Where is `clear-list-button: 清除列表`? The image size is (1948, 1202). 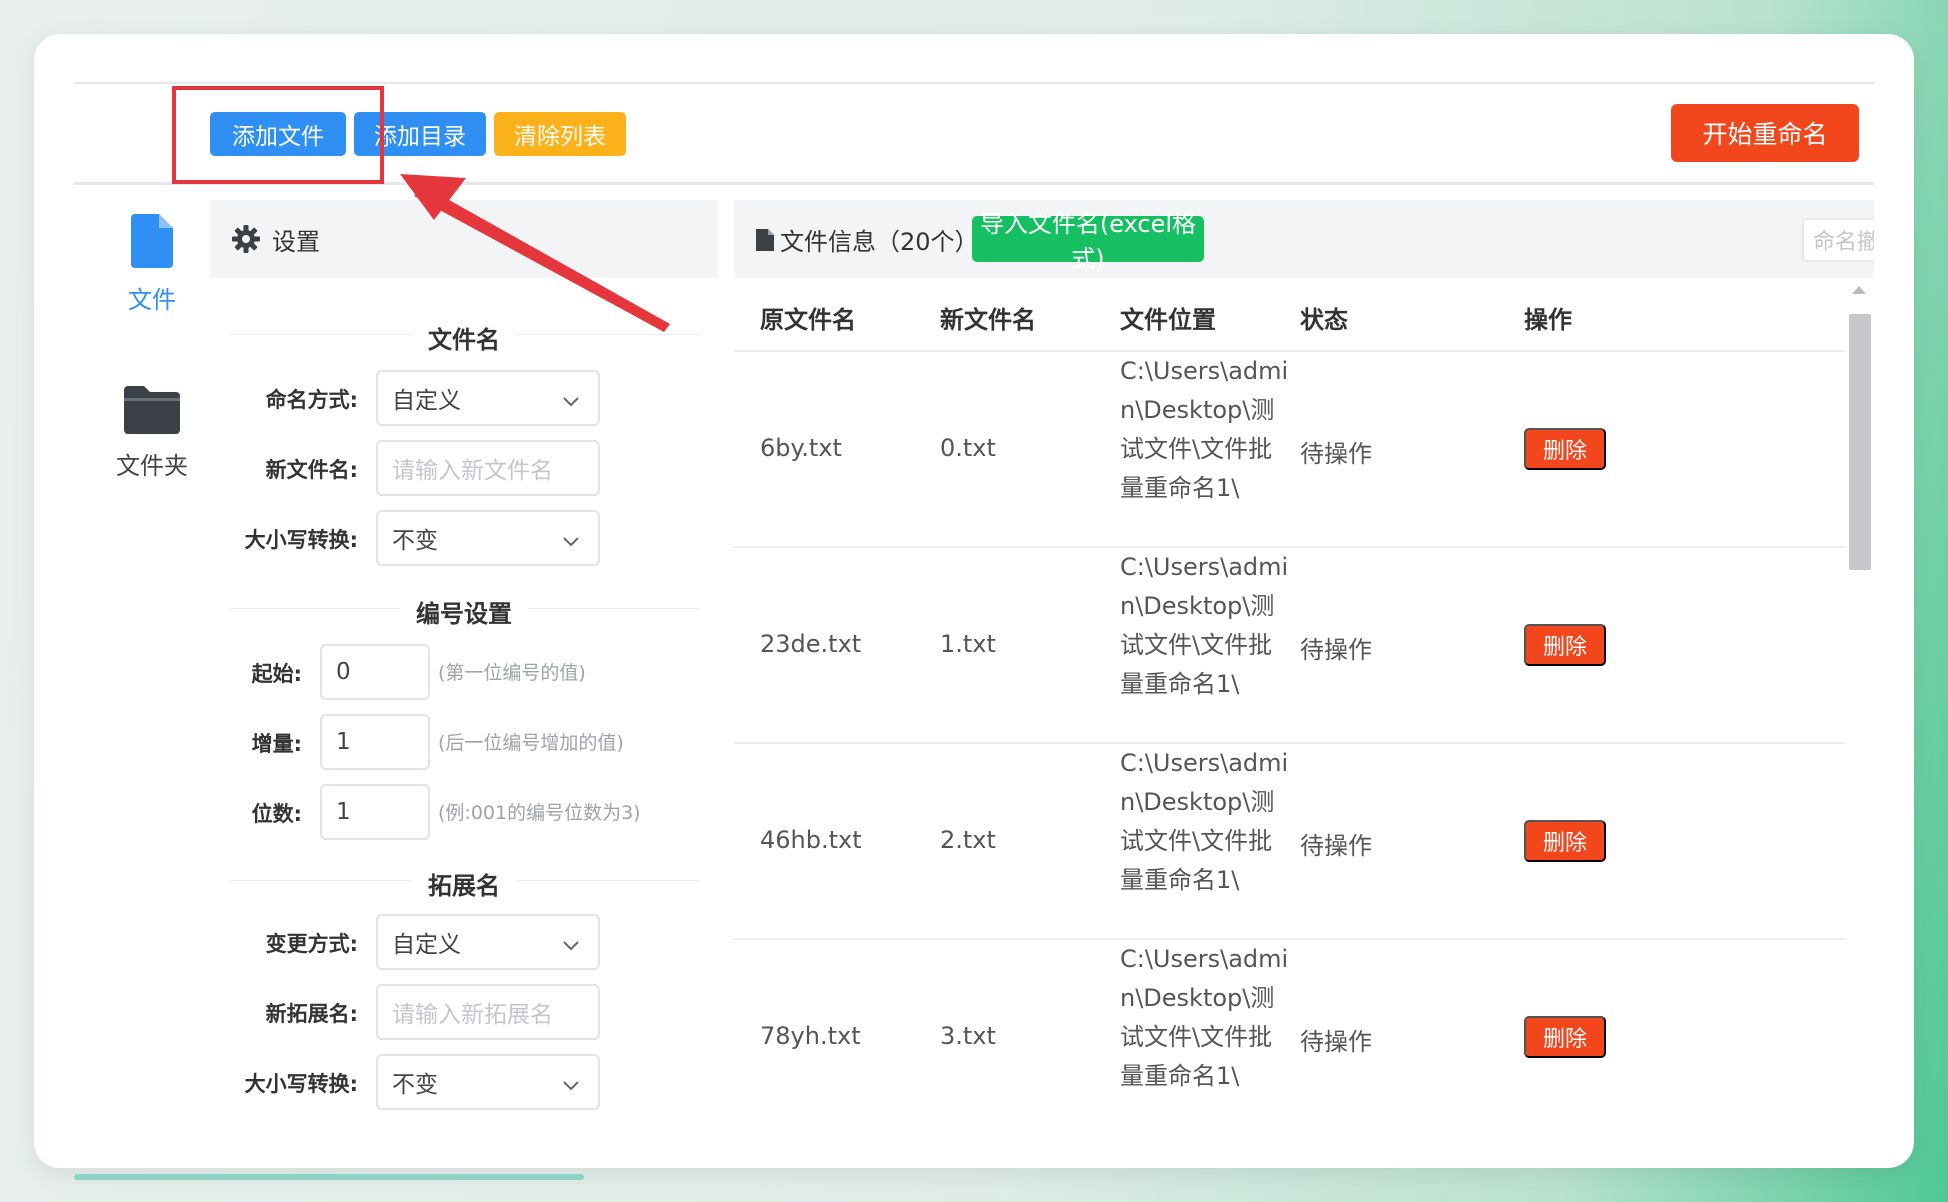 clear-list-button: 清除列表 is located at coordinates (560, 134).